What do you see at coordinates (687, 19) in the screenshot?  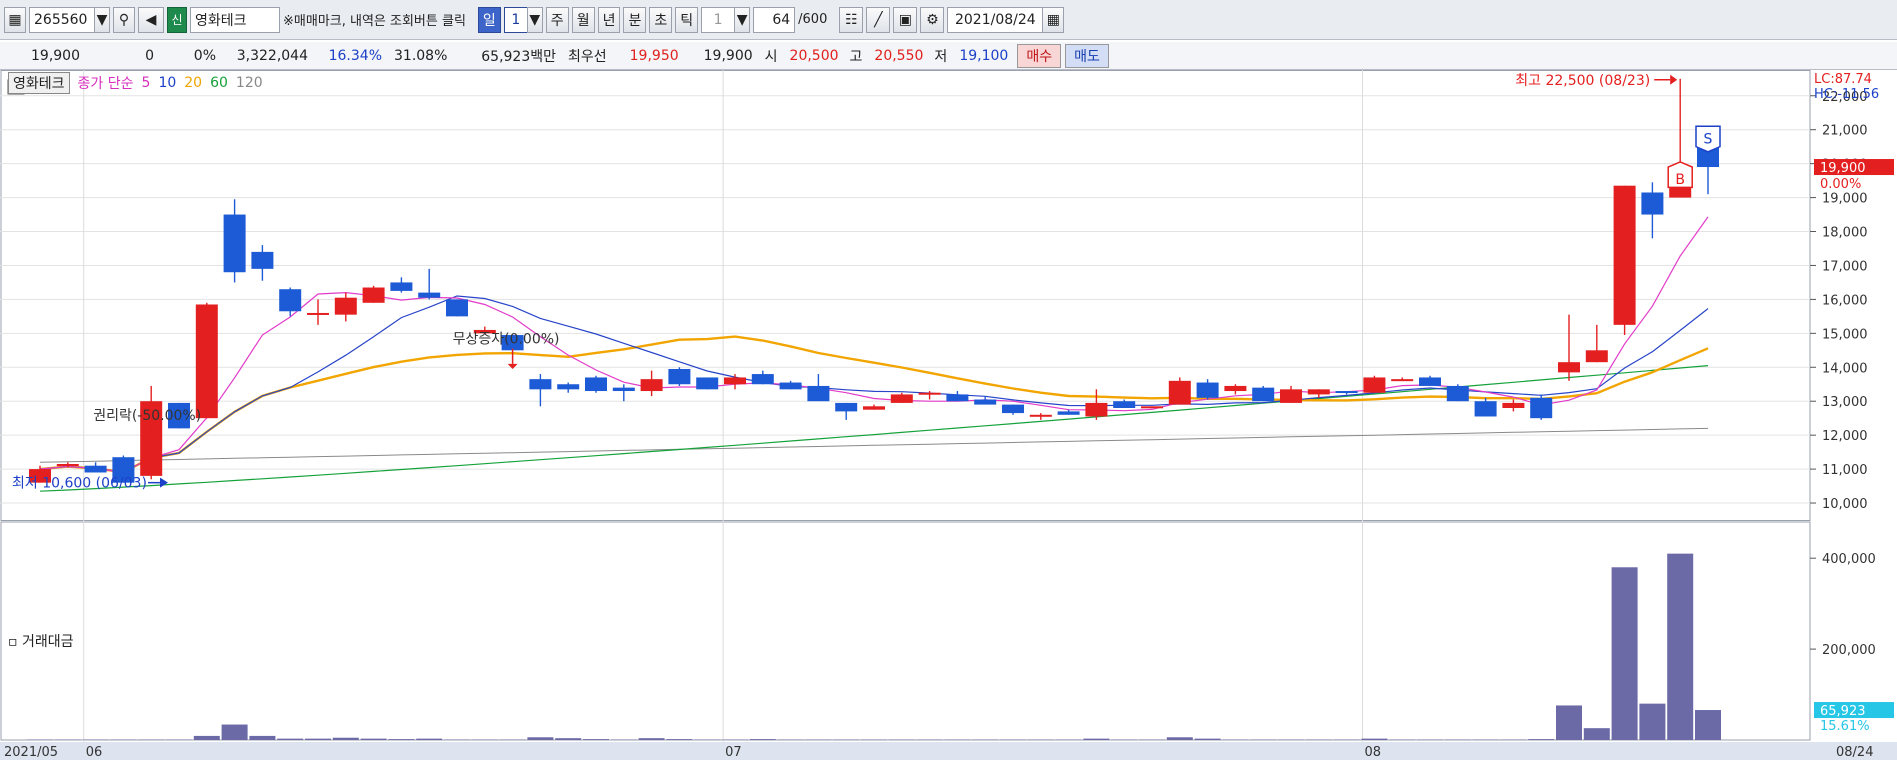 I see `period-tick-button: 틱` at bounding box center [687, 19].